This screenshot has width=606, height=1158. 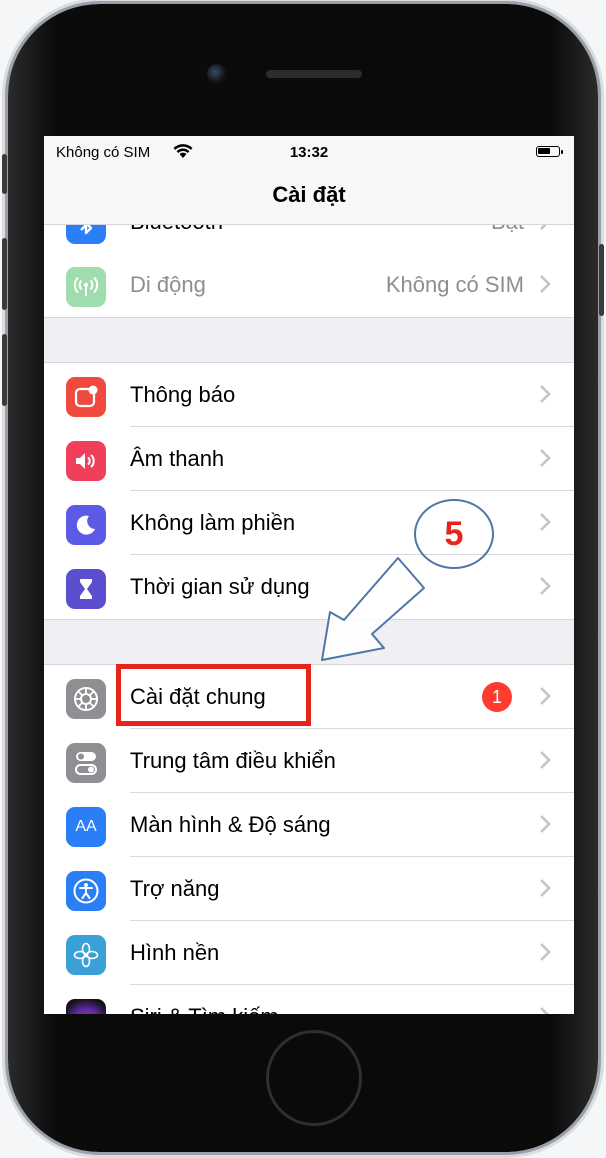 What do you see at coordinates (168, 284) in the screenshot?
I see `row-label: Di động` at bounding box center [168, 284].